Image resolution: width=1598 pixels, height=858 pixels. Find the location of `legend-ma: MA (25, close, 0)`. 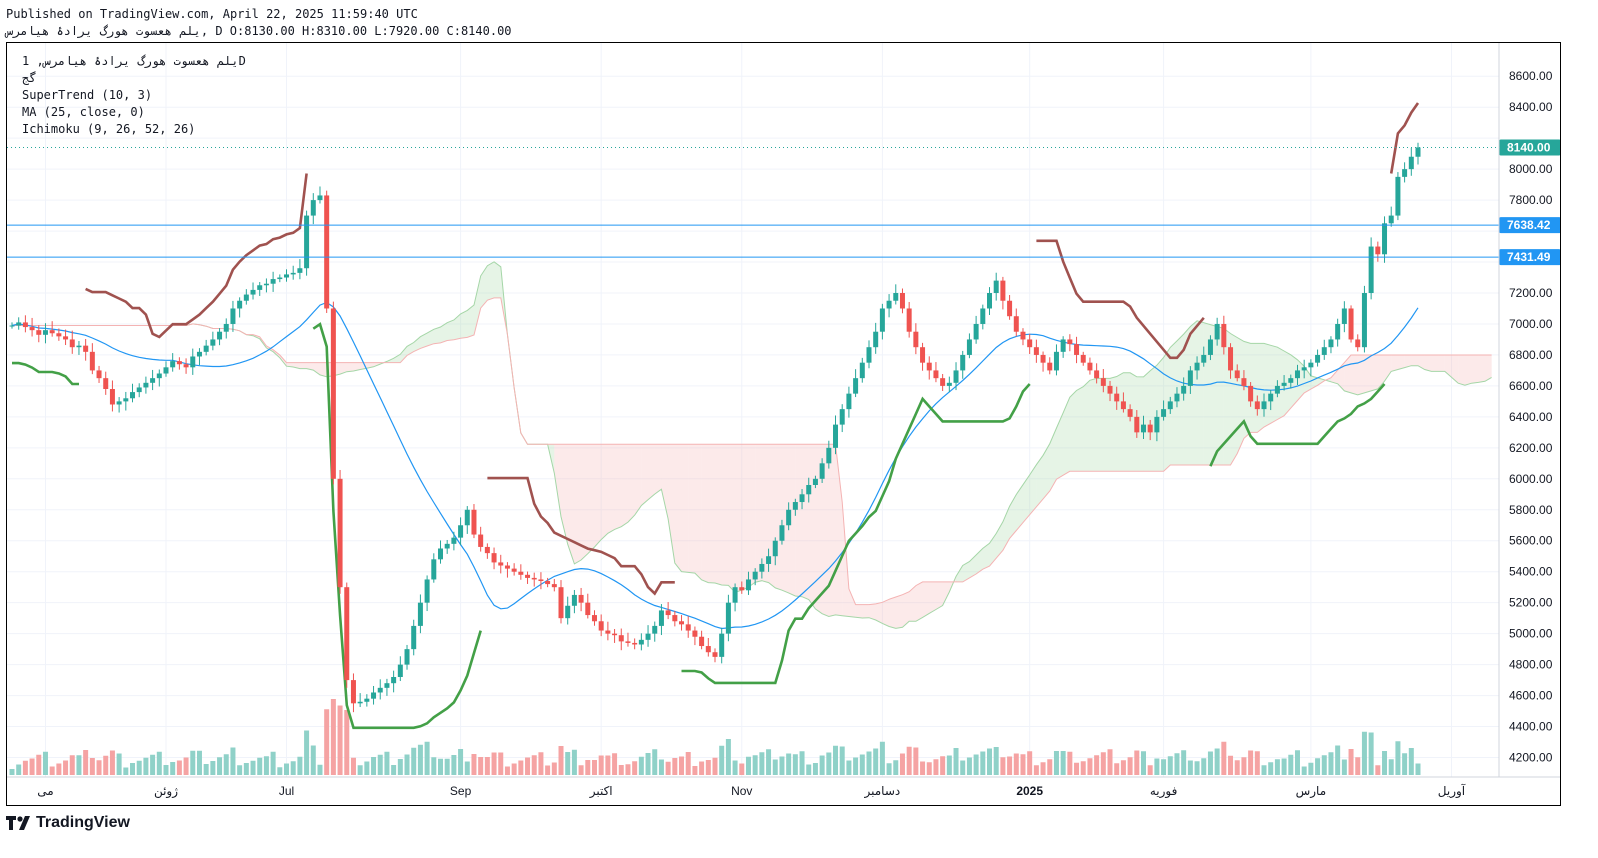

legend-ma: MA (25, close, 0) is located at coordinates (83, 112).